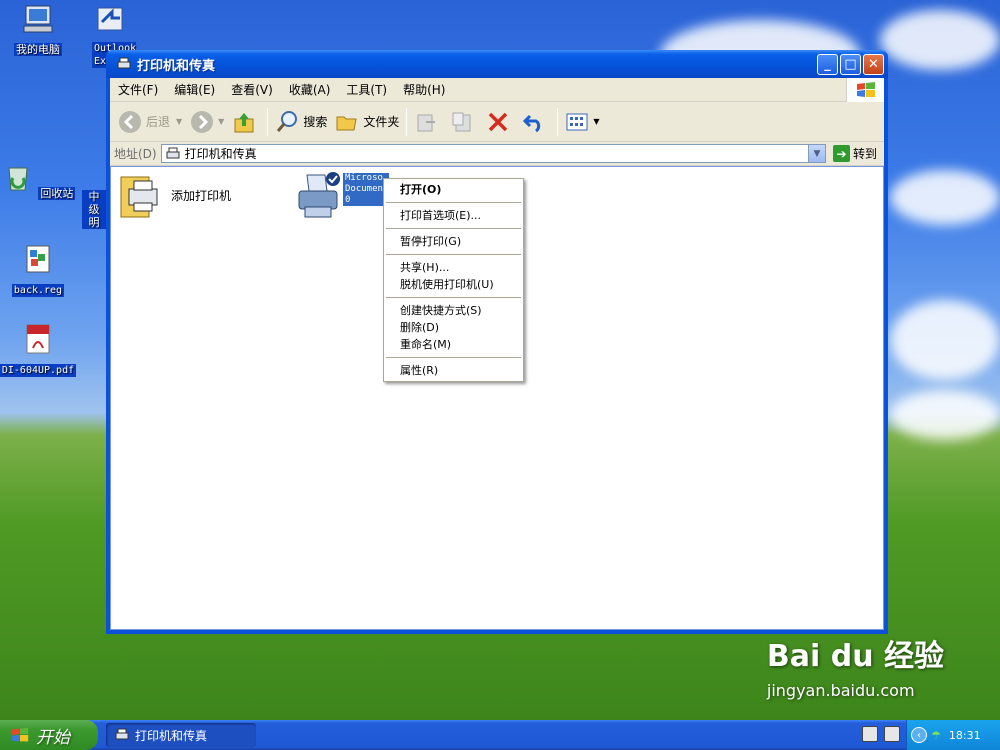 The height and width of the screenshot is (750, 1000). Describe the element at coordinates (38, 19) in the screenshot. I see `my-computer-icon` at that location.